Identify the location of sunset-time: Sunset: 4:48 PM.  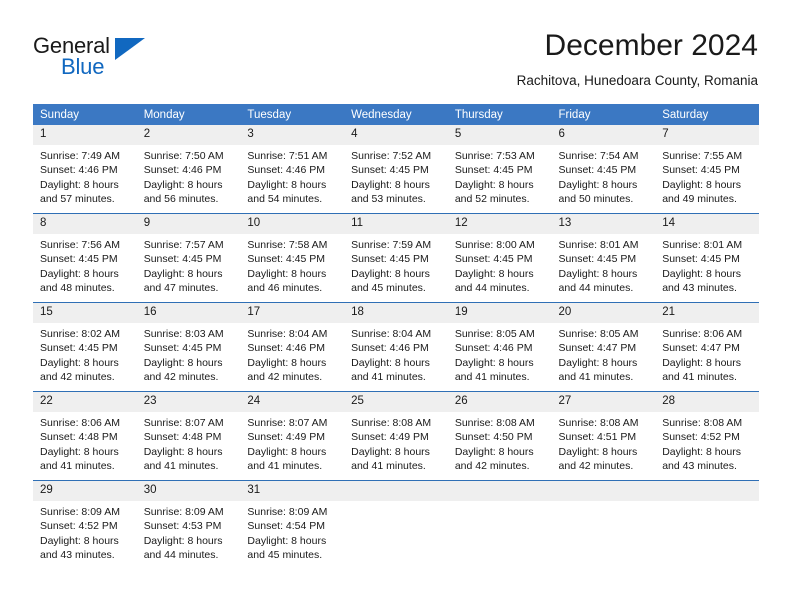
(182, 437).